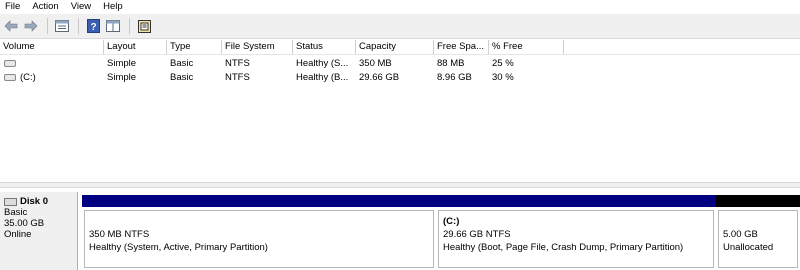 The image size is (800, 270). What do you see at coordinates (11, 26) in the screenshot?
I see `back-arrow-icon` at bounding box center [11, 26].